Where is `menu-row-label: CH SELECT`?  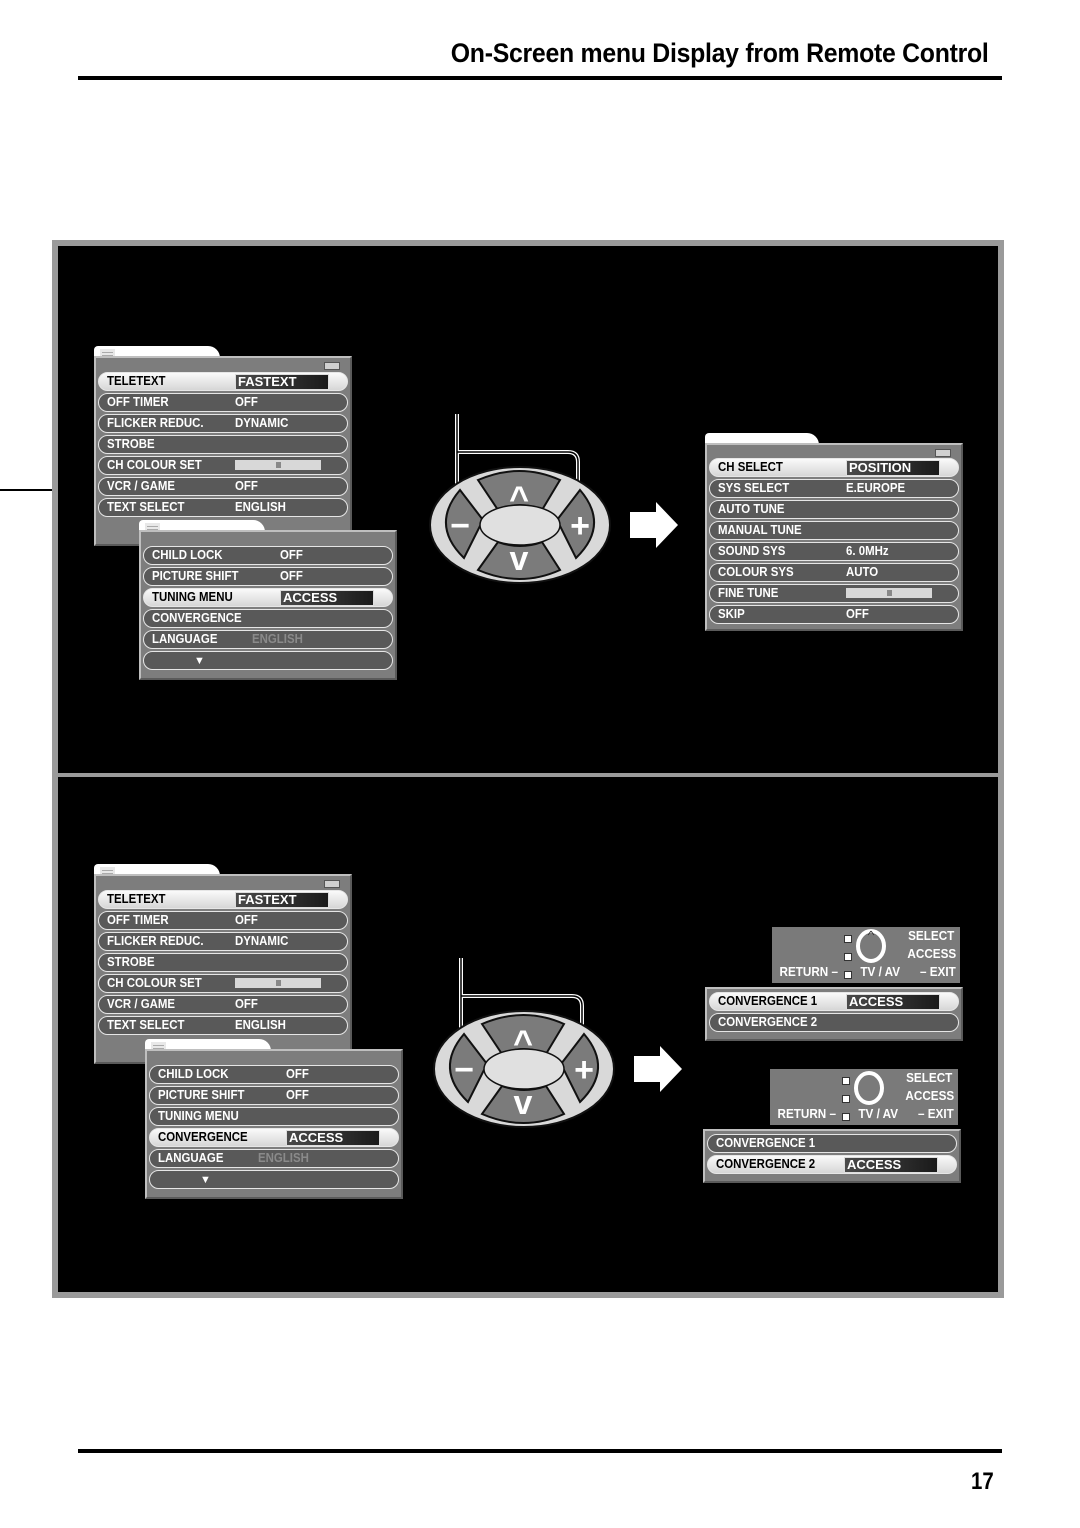 menu-row-label: CH SELECT is located at coordinates (750, 466).